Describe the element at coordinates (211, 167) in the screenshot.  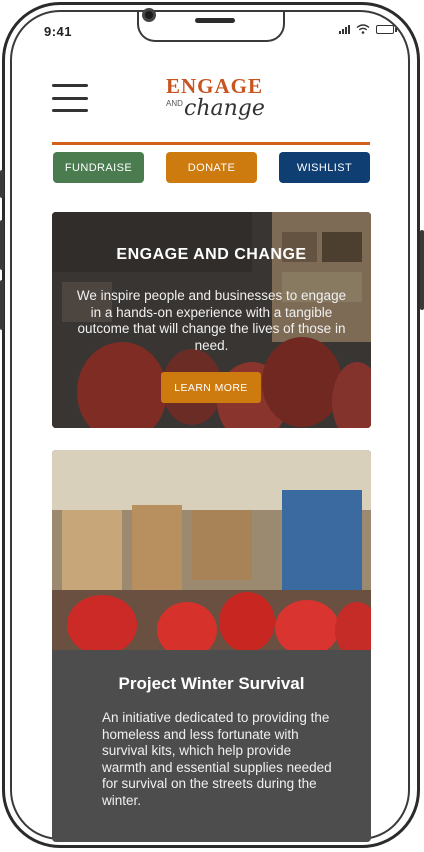
I see `donate-button: DONATE` at that location.